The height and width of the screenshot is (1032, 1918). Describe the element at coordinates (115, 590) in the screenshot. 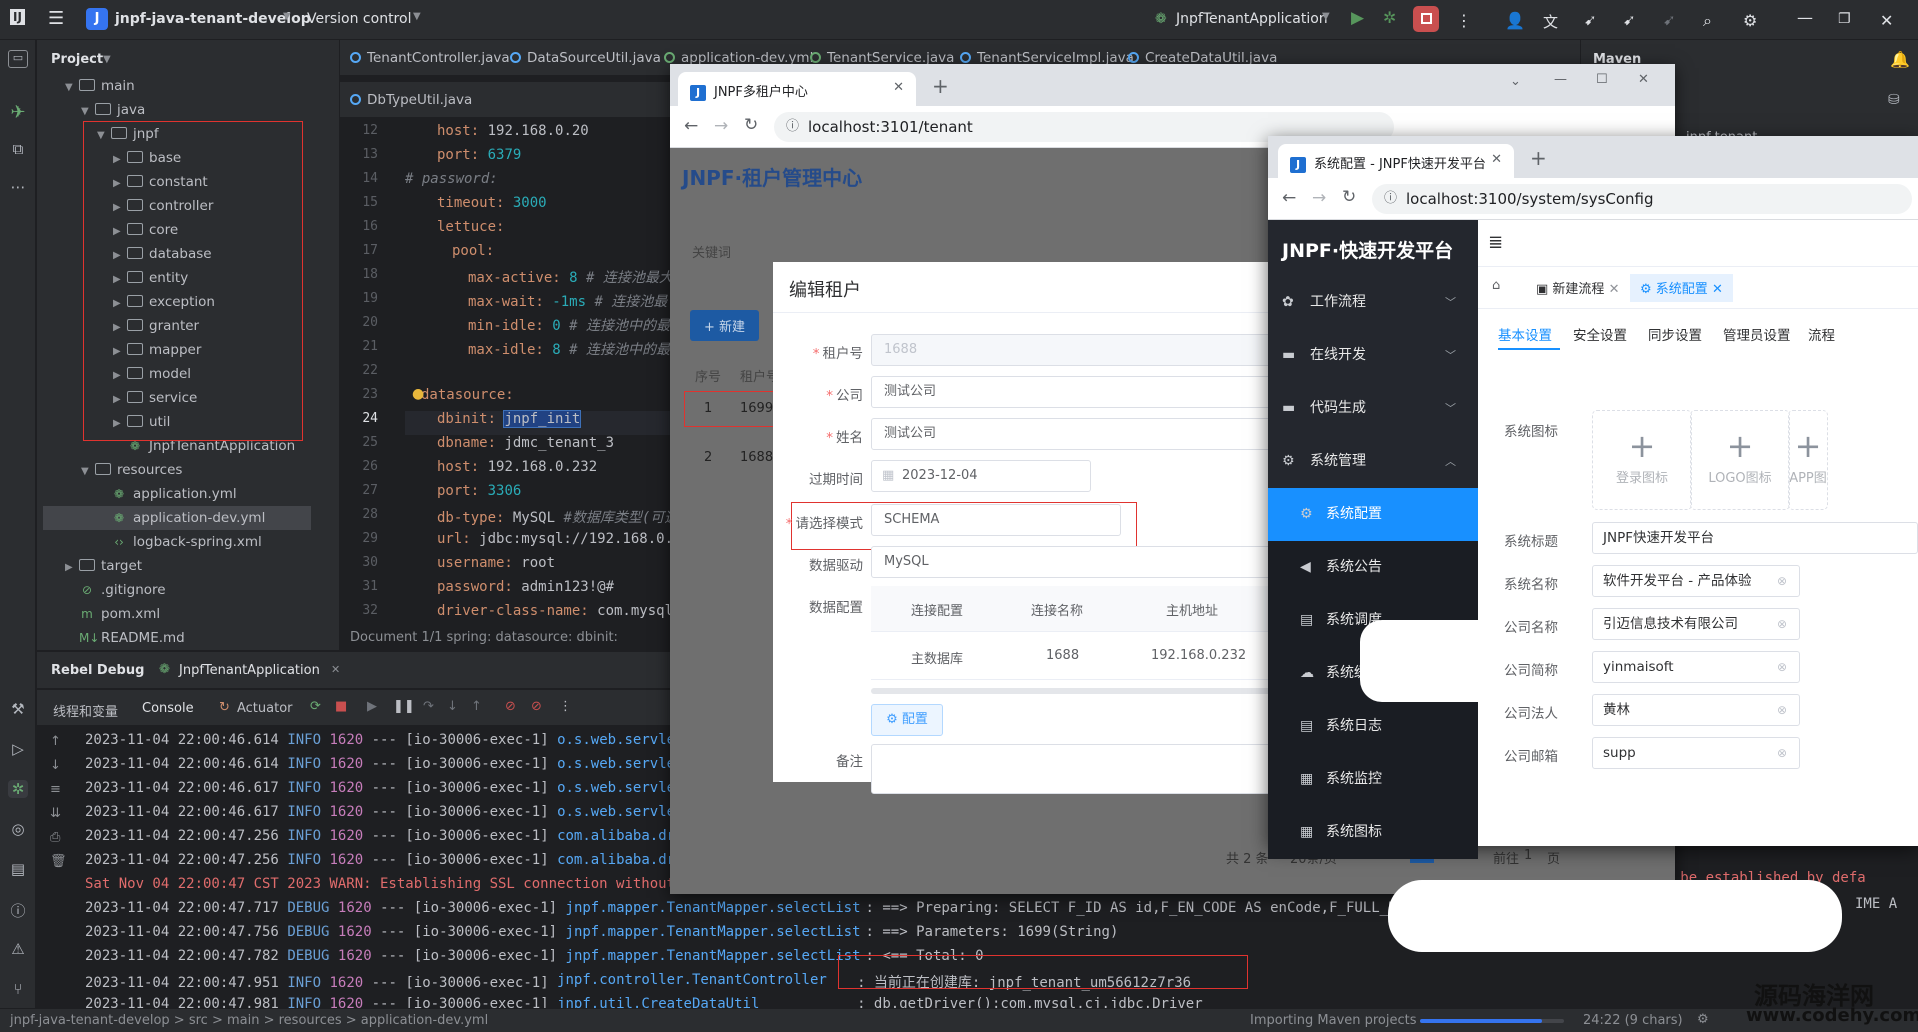

I see `tree-file-.gitignore: ⊘ .gitignore` at that location.